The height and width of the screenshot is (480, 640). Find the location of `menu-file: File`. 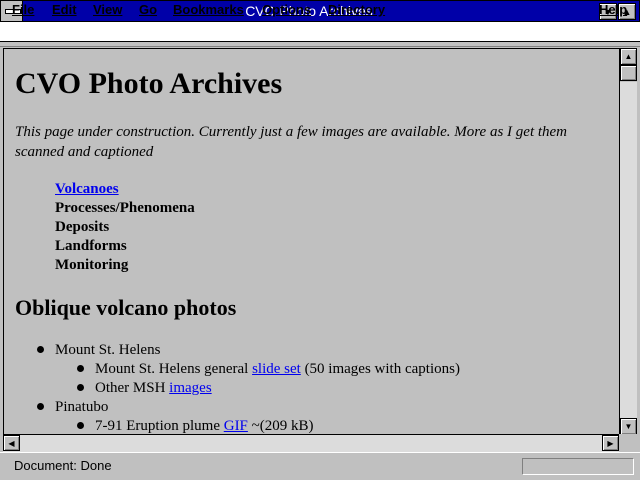

menu-file: File is located at coordinates (23, 10).